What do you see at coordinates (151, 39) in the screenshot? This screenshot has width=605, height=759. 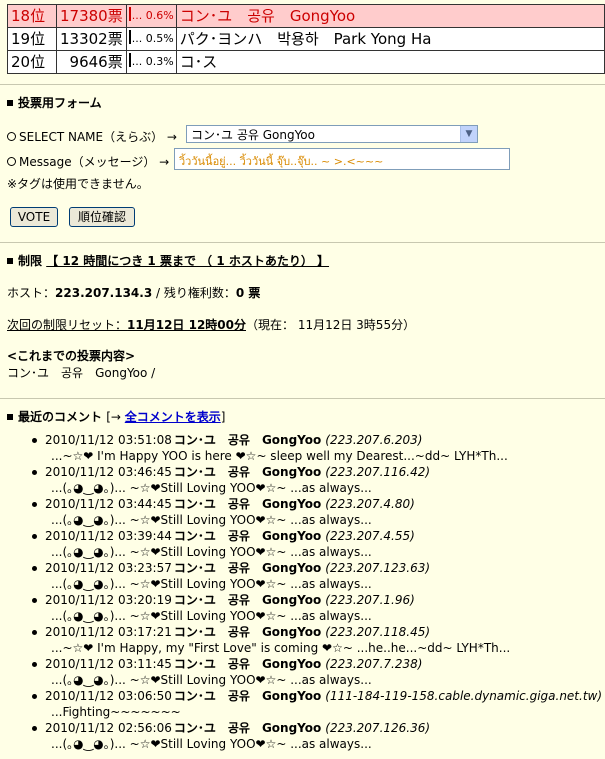 I see `percent-cell: ... 0.5%` at bounding box center [151, 39].